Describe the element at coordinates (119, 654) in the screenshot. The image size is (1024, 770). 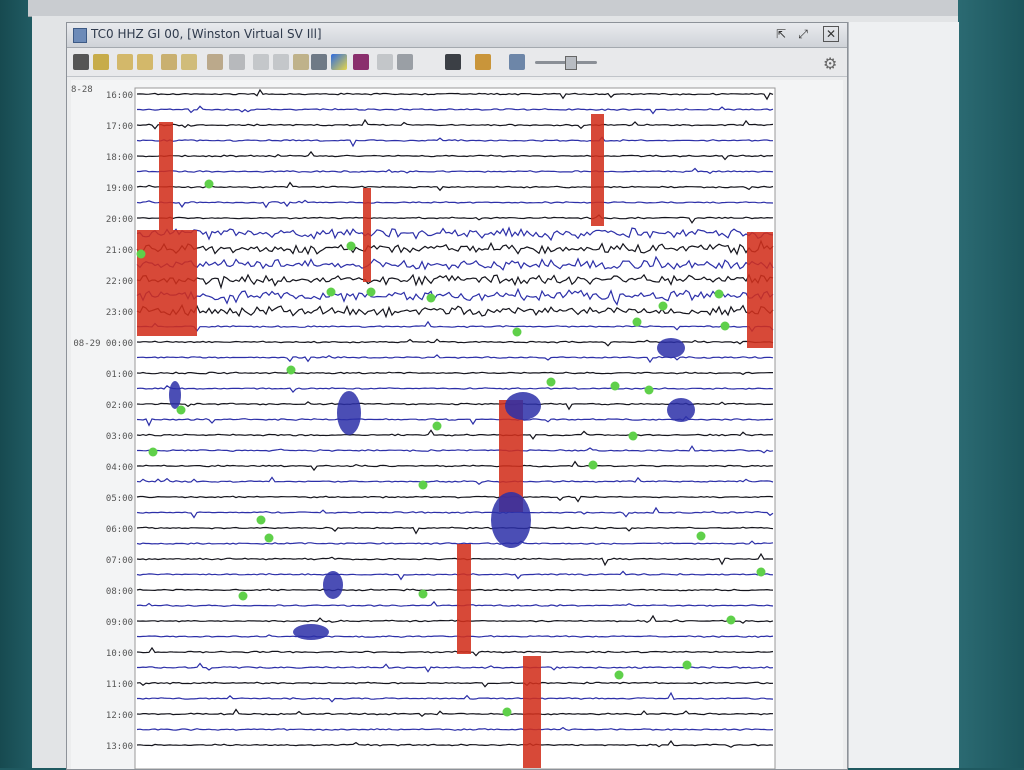
I see `time-label: 10:00` at that location.